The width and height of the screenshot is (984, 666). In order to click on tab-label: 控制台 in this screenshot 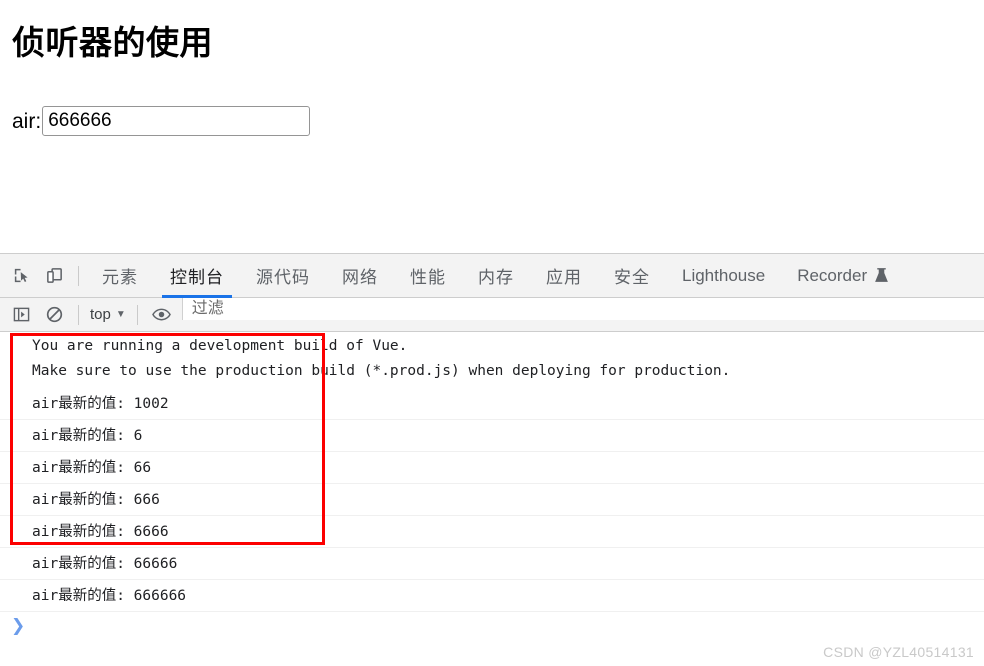, I will do `click(197, 277)`.